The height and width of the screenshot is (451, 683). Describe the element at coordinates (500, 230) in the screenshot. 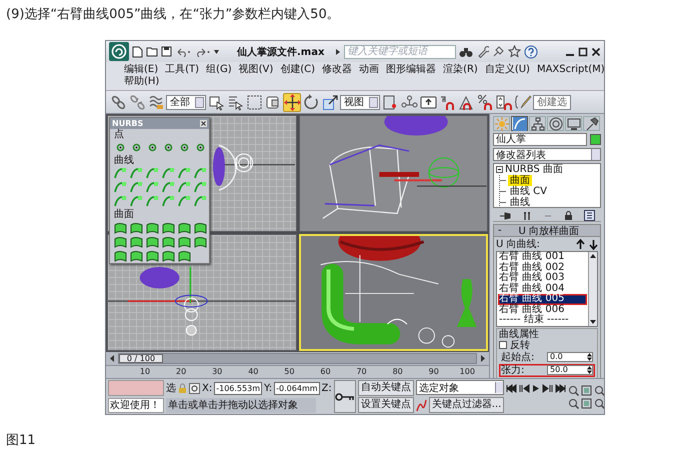

I see `collapse-sign: -` at that location.